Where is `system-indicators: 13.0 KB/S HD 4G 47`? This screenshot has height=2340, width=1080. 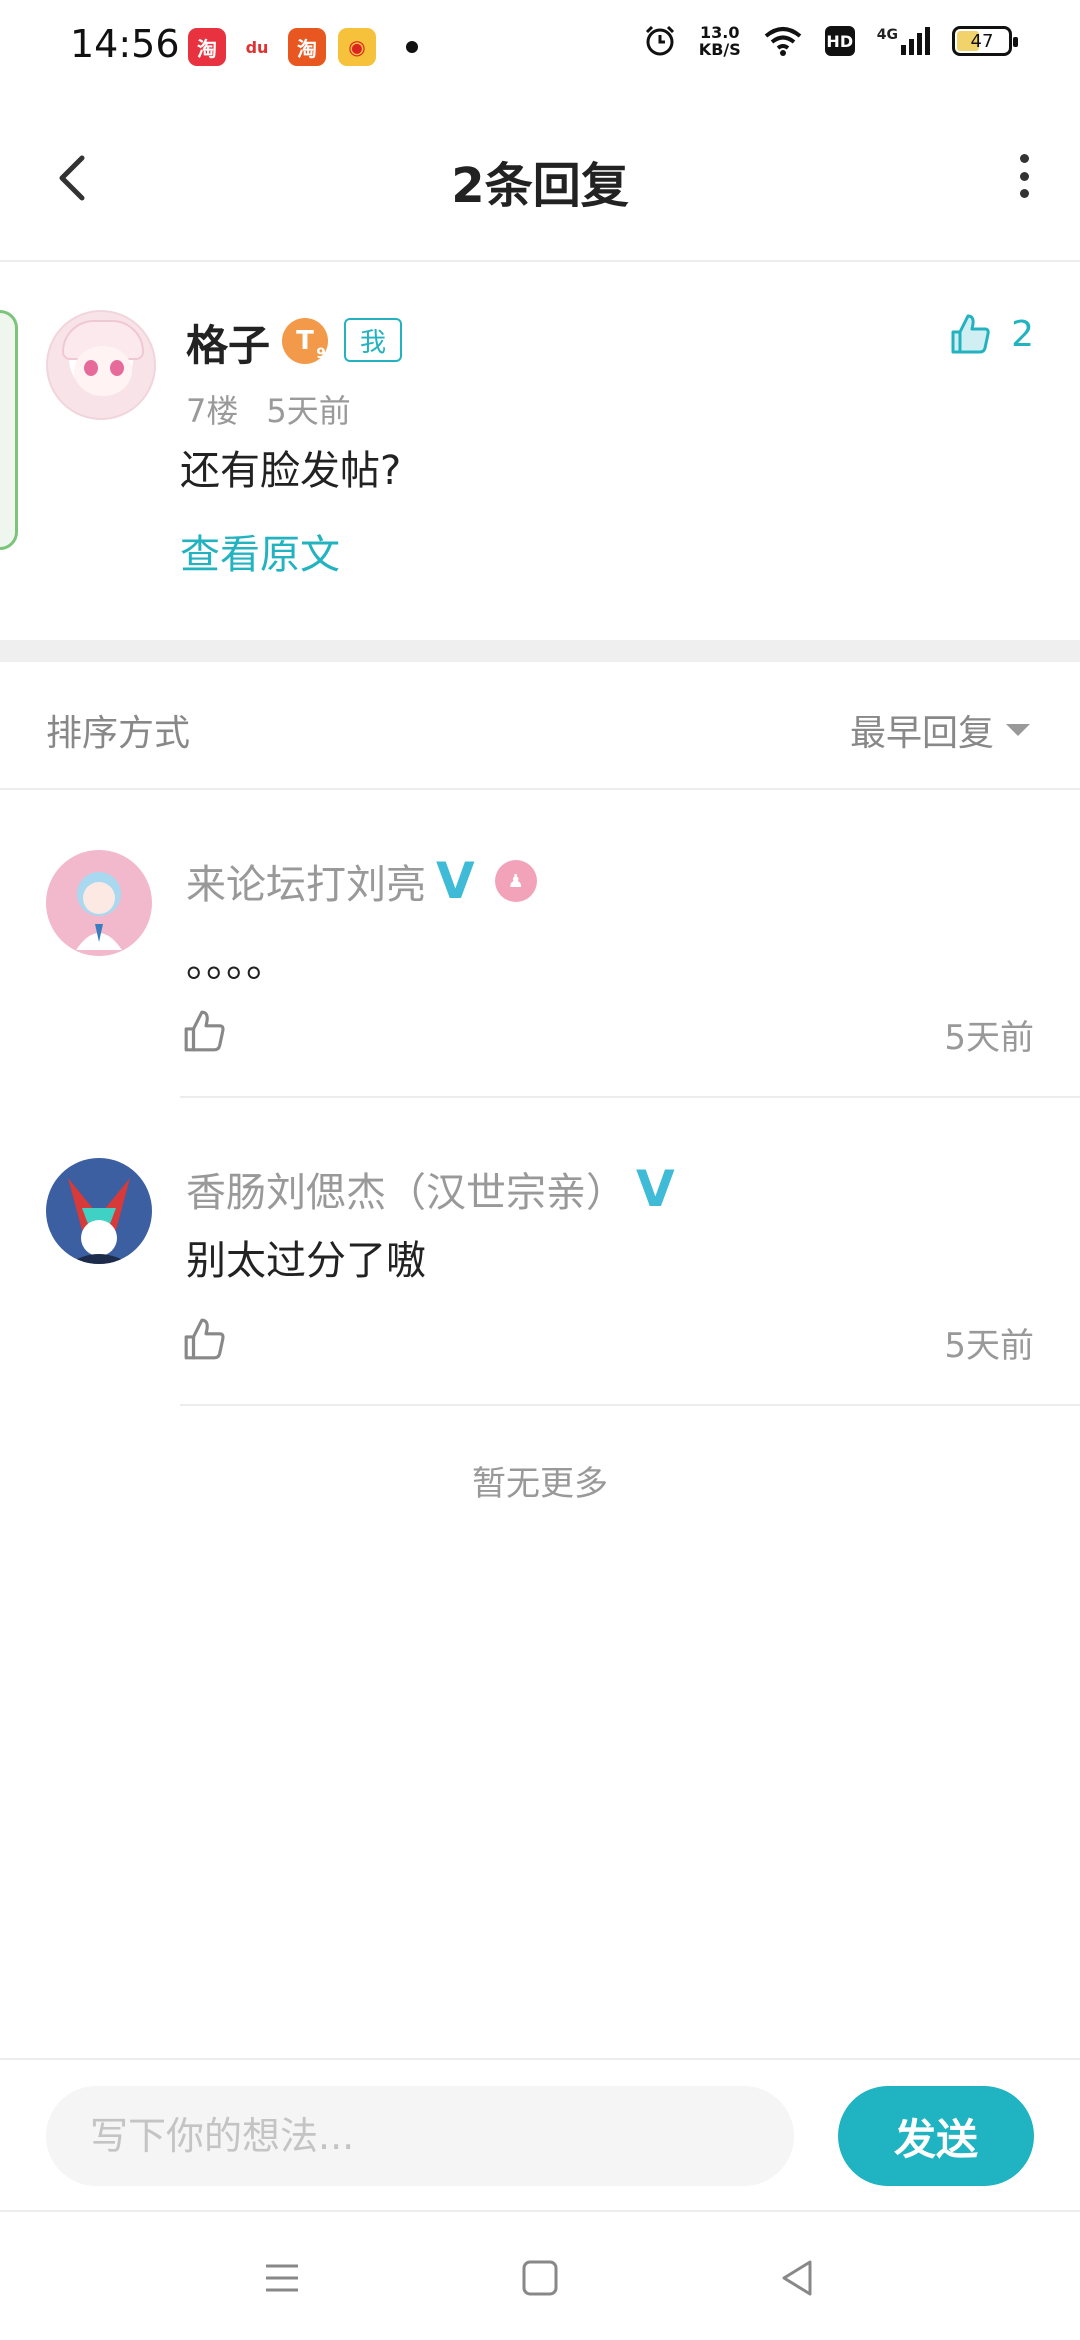 system-indicators: 13.0 KB/S HD 4G 47 is located at coordinates (830, 41).